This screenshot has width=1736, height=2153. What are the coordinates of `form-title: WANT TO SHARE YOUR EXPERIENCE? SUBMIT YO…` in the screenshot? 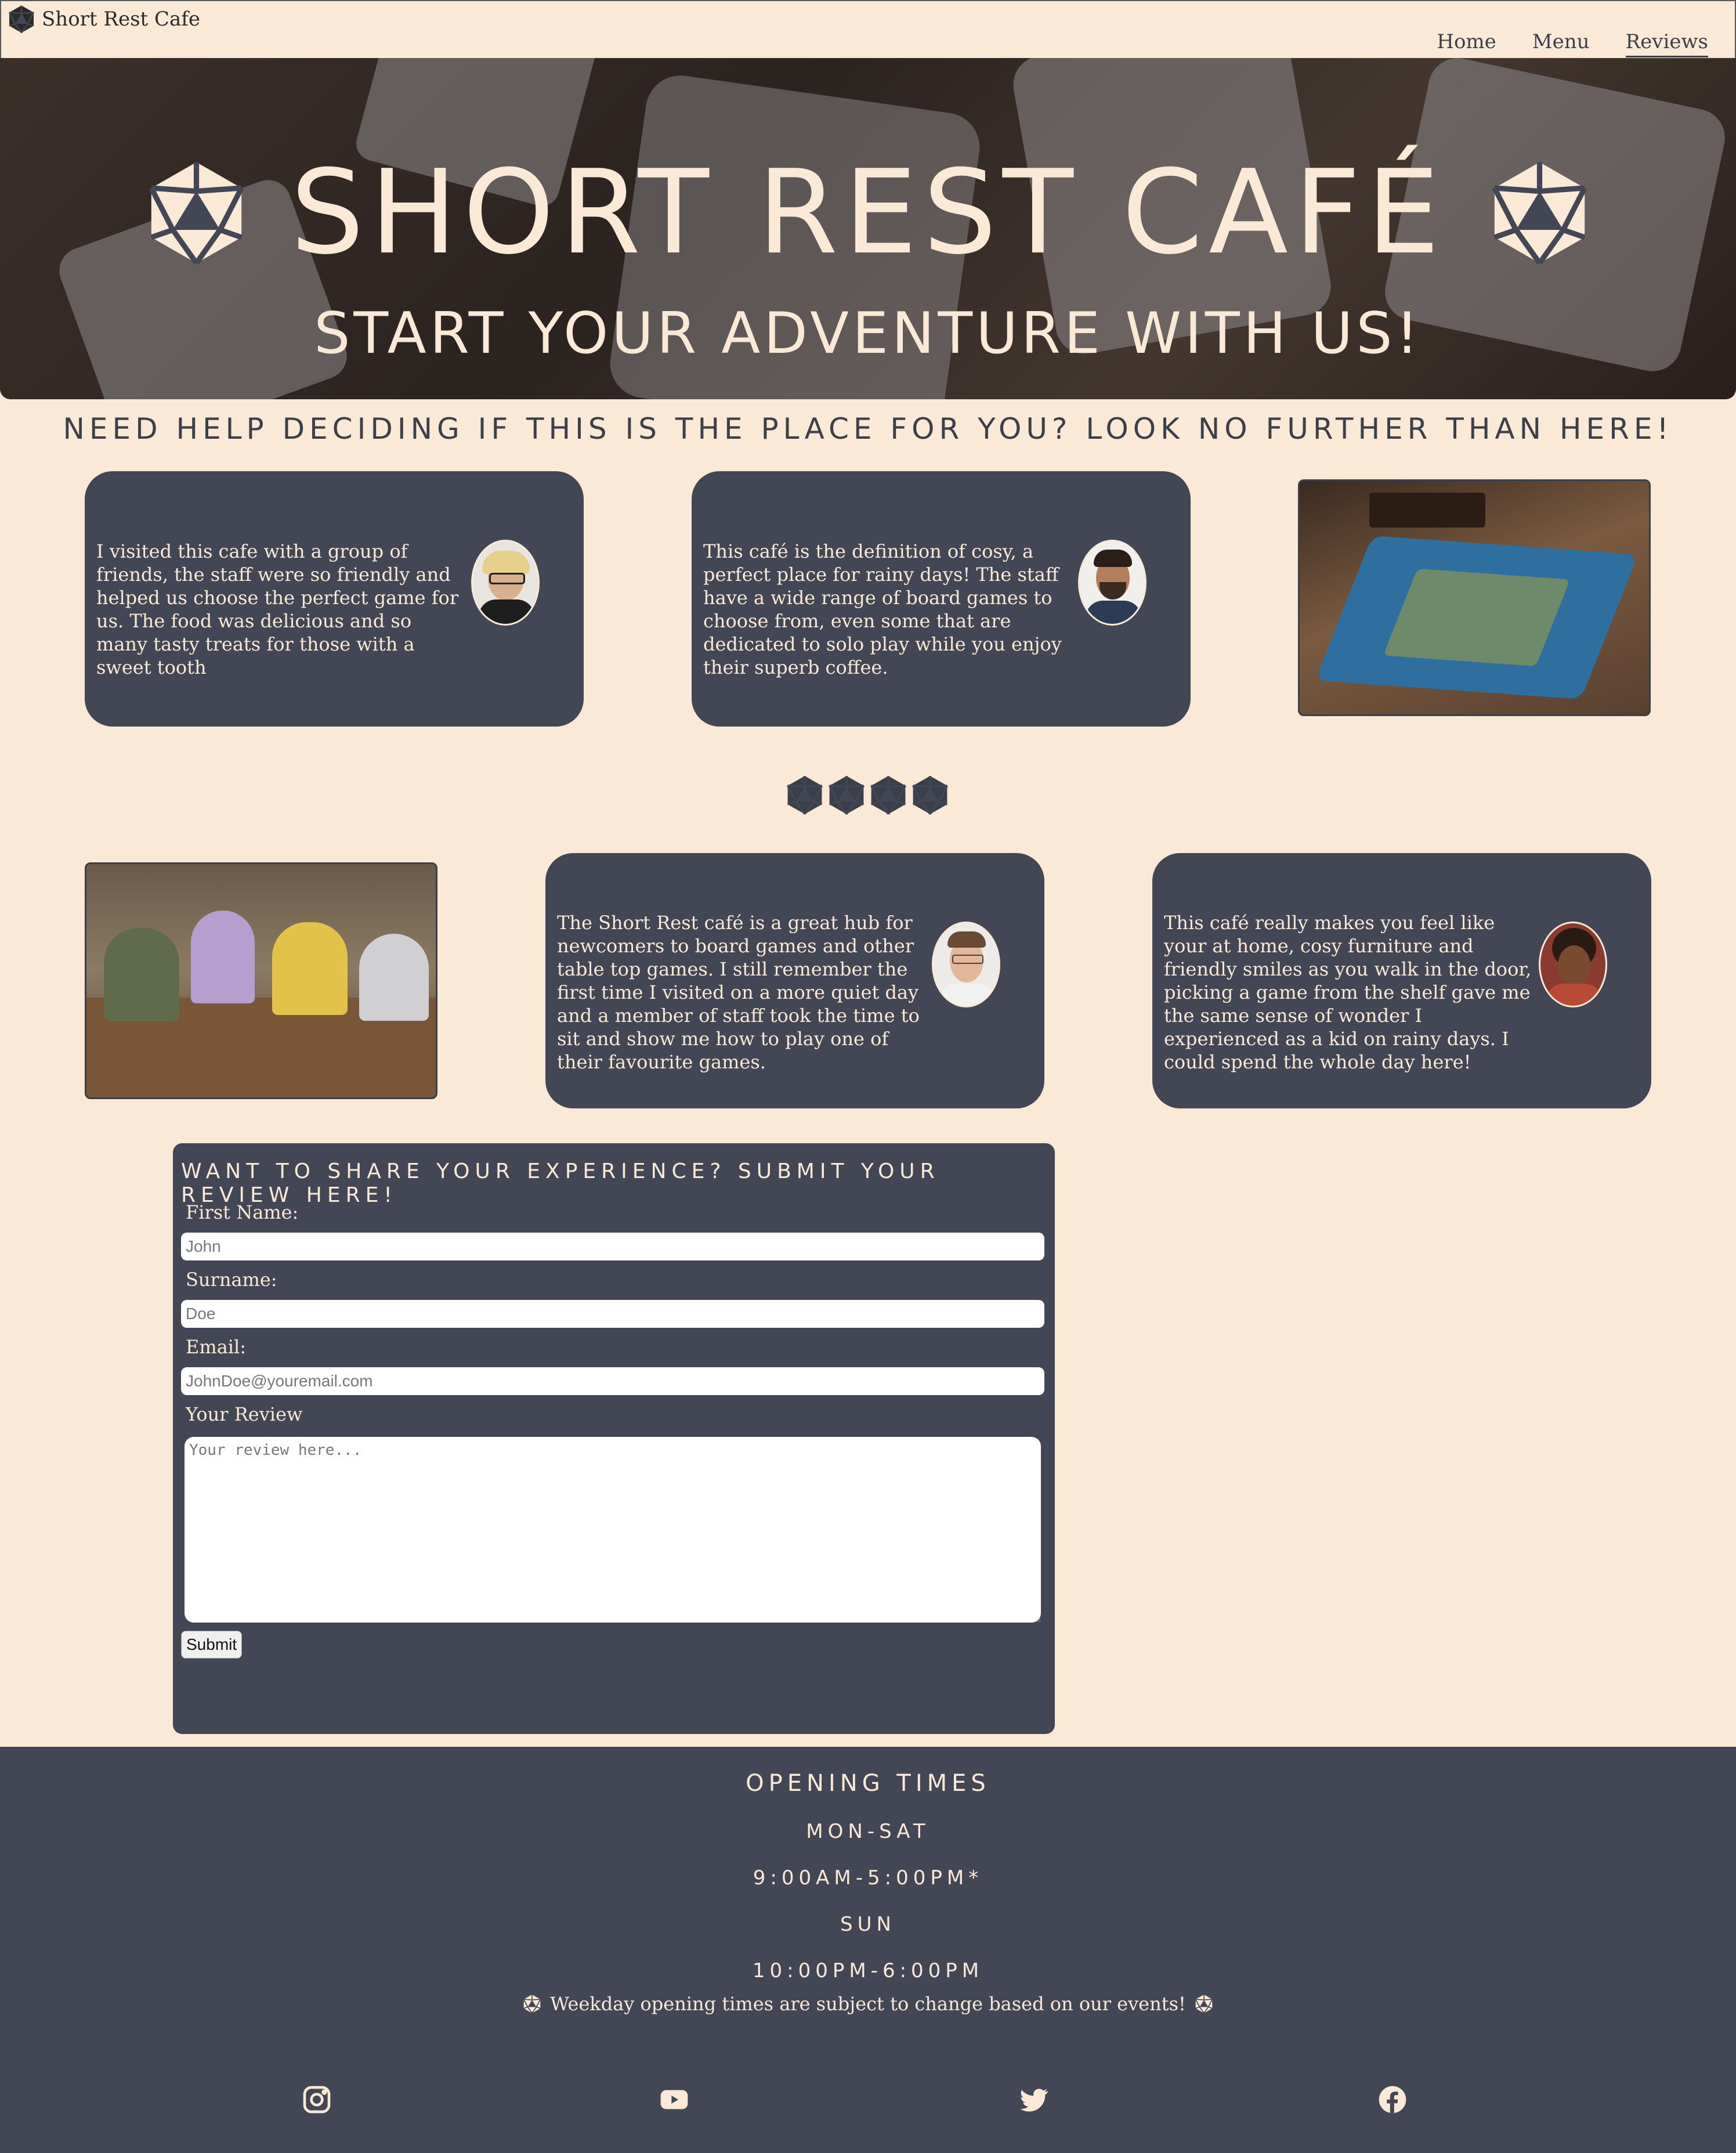 It's located at (560, 1183).